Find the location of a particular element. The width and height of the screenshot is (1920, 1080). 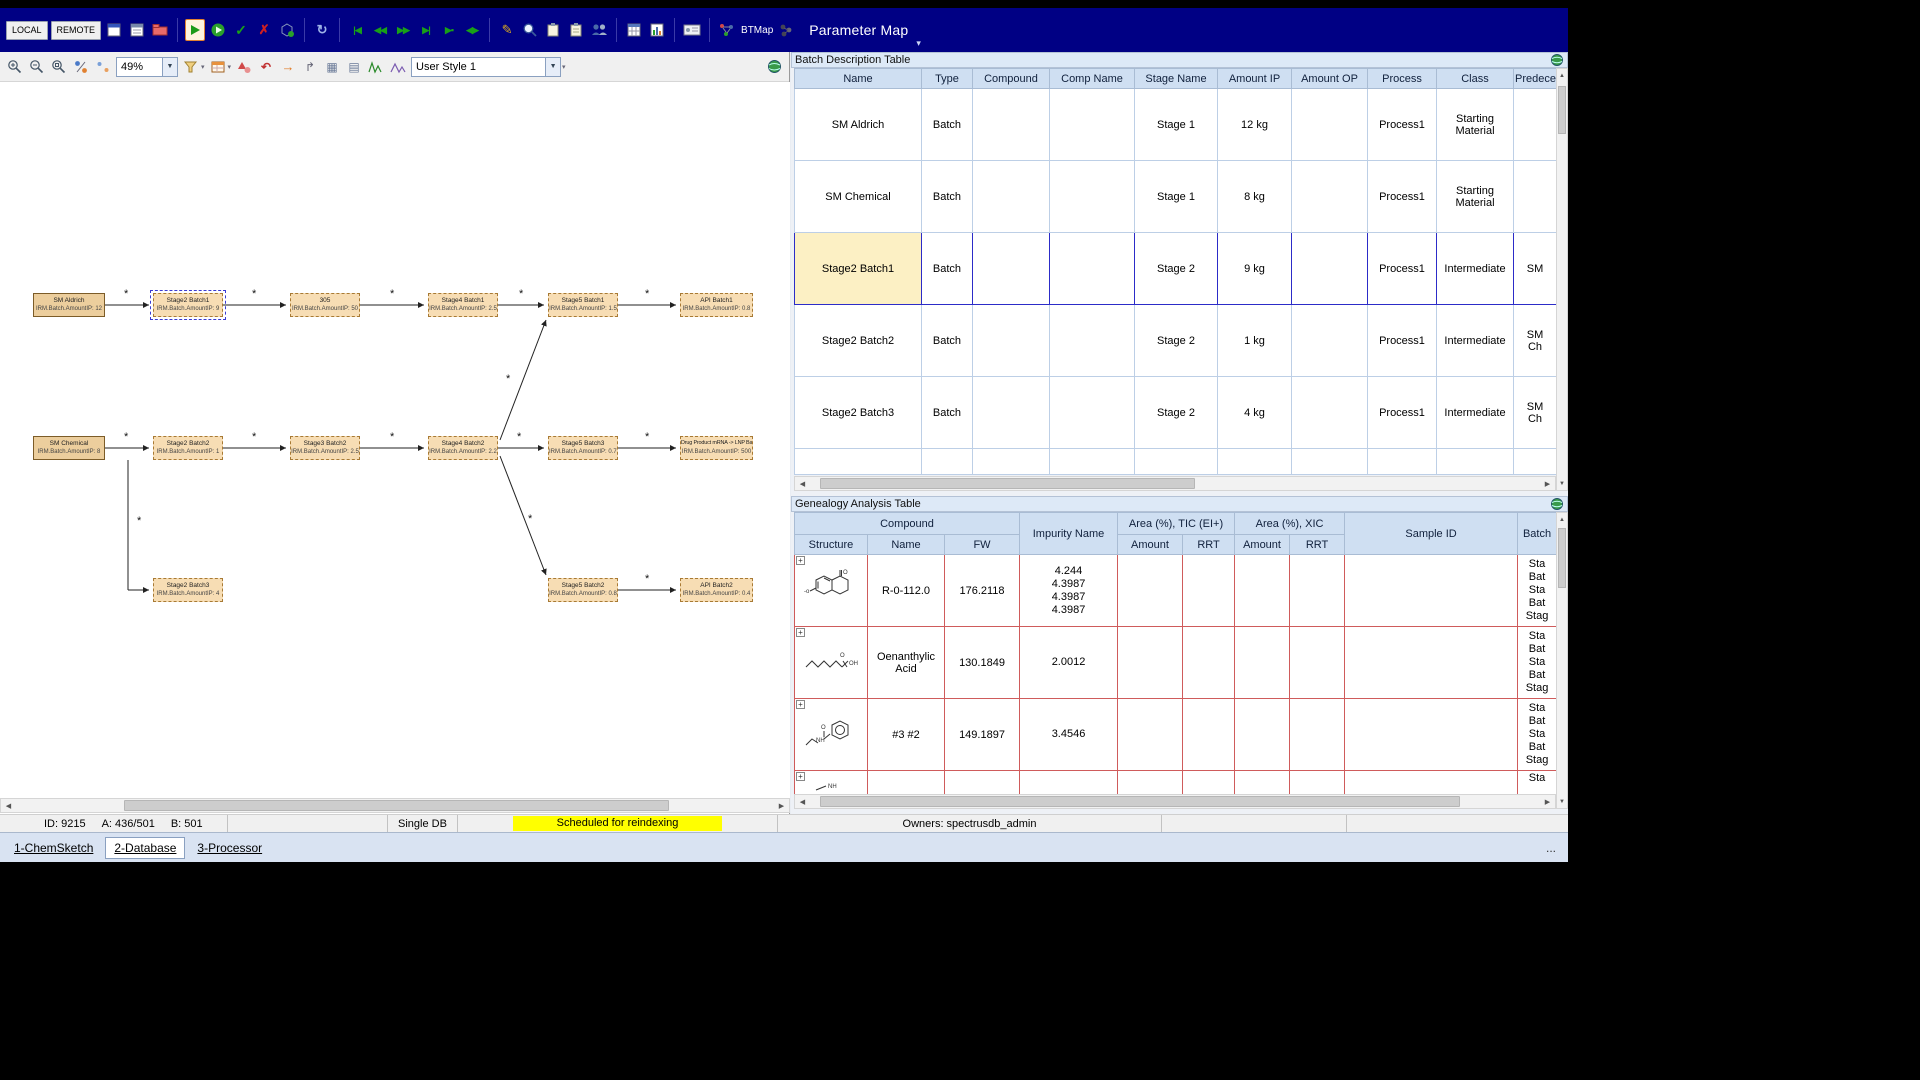

run-button is located at coordinates (195, 30).